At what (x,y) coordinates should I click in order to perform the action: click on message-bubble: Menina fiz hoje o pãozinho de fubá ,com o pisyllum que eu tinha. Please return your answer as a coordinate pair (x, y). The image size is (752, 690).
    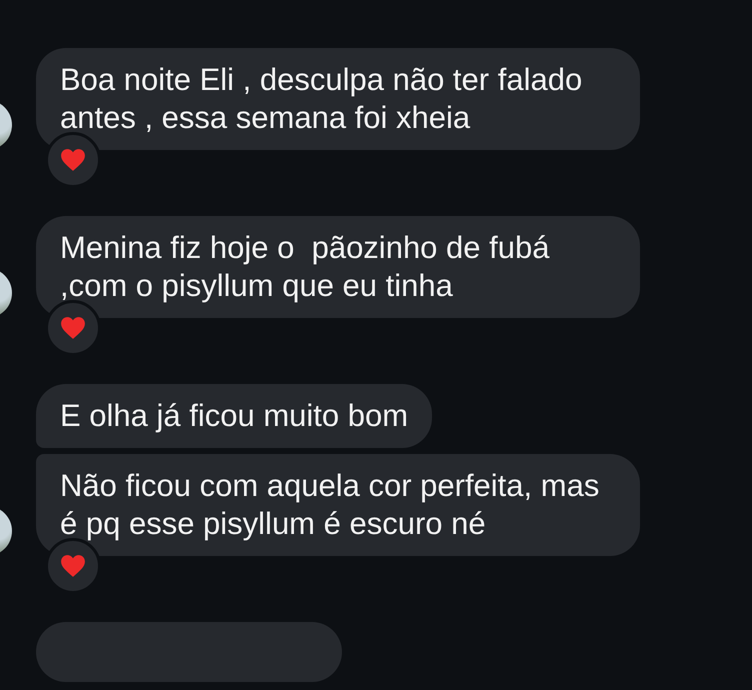
    Looking at the image, I should click on (338, 267).